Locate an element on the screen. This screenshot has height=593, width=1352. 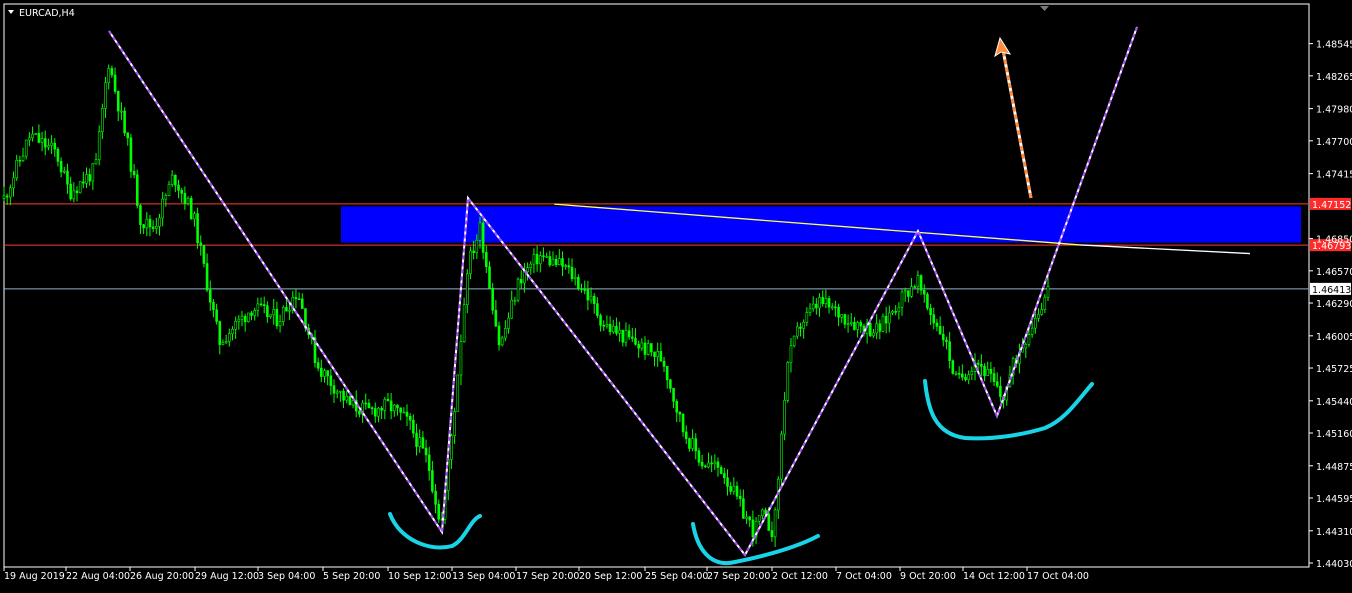
y-tick-label: 1.44875 is located at coordinates (1334, 467).